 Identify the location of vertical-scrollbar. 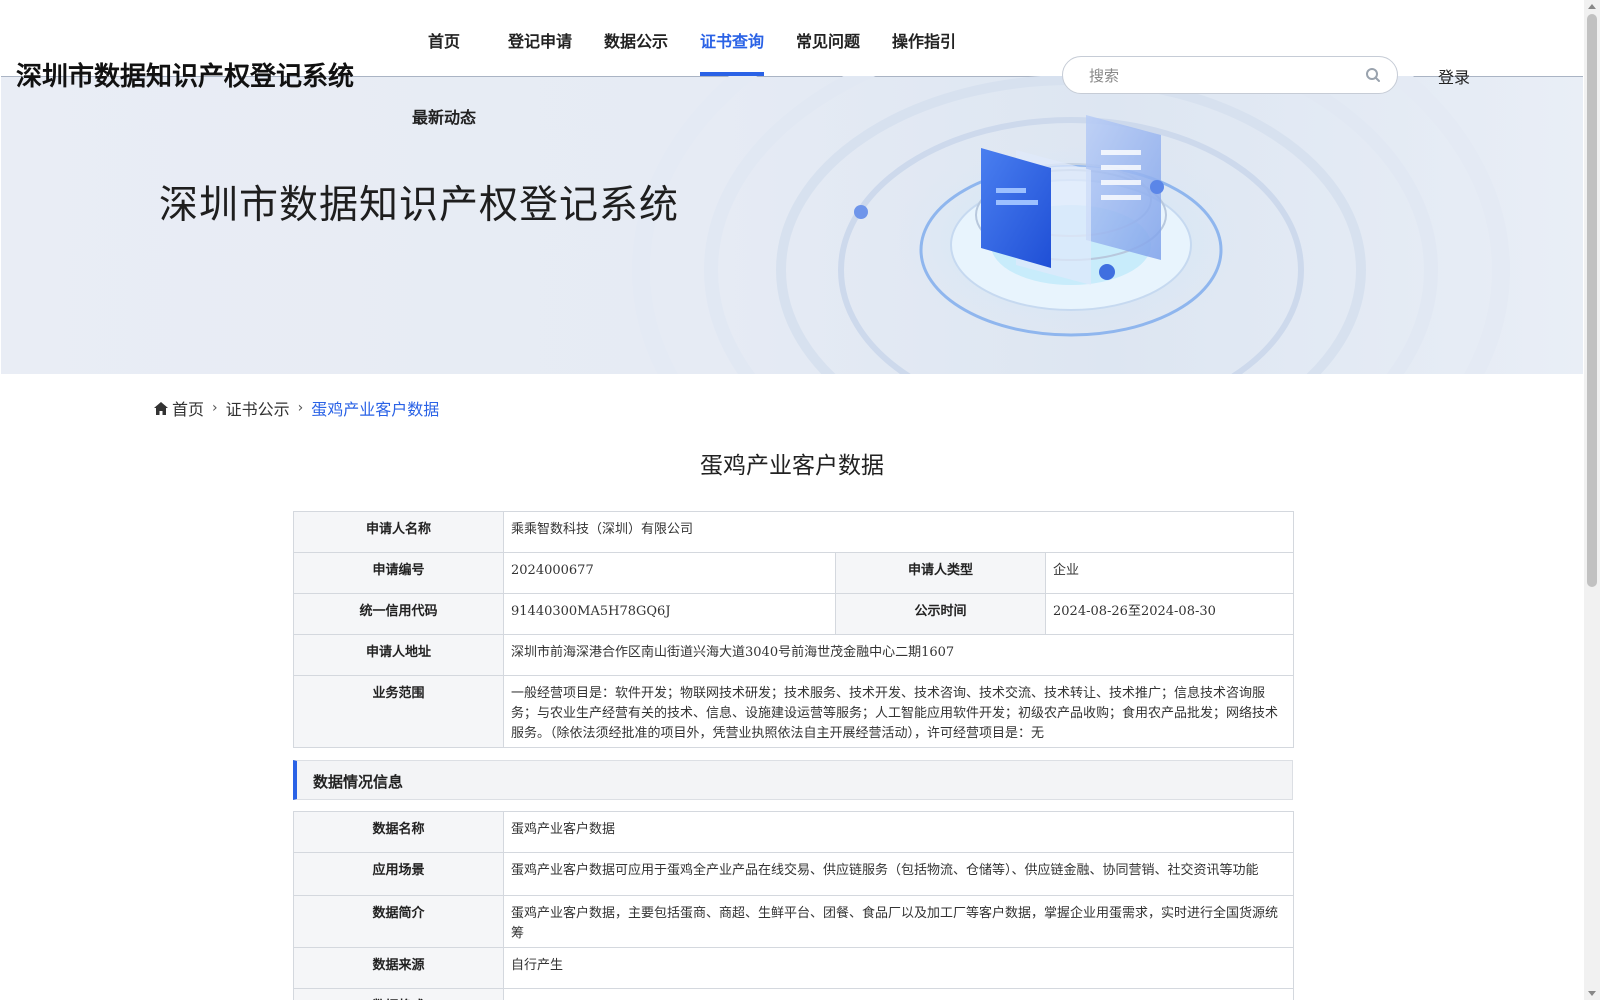
(1592, 500).